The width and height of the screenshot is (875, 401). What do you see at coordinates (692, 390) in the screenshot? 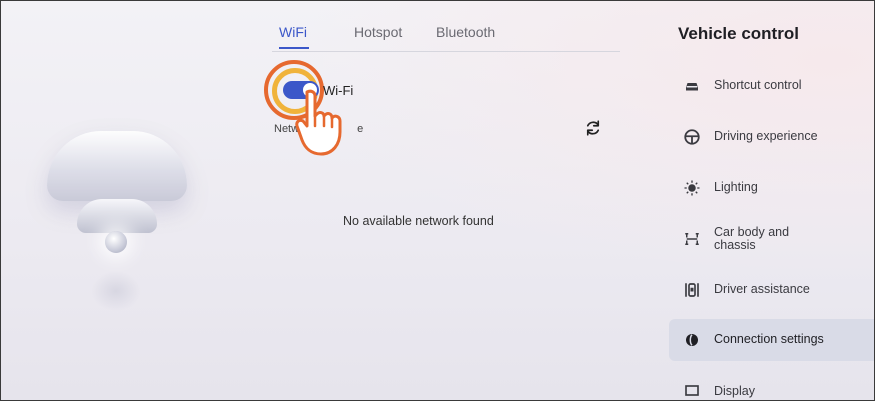
I see `display-icon` at bounding box center [692, 390].